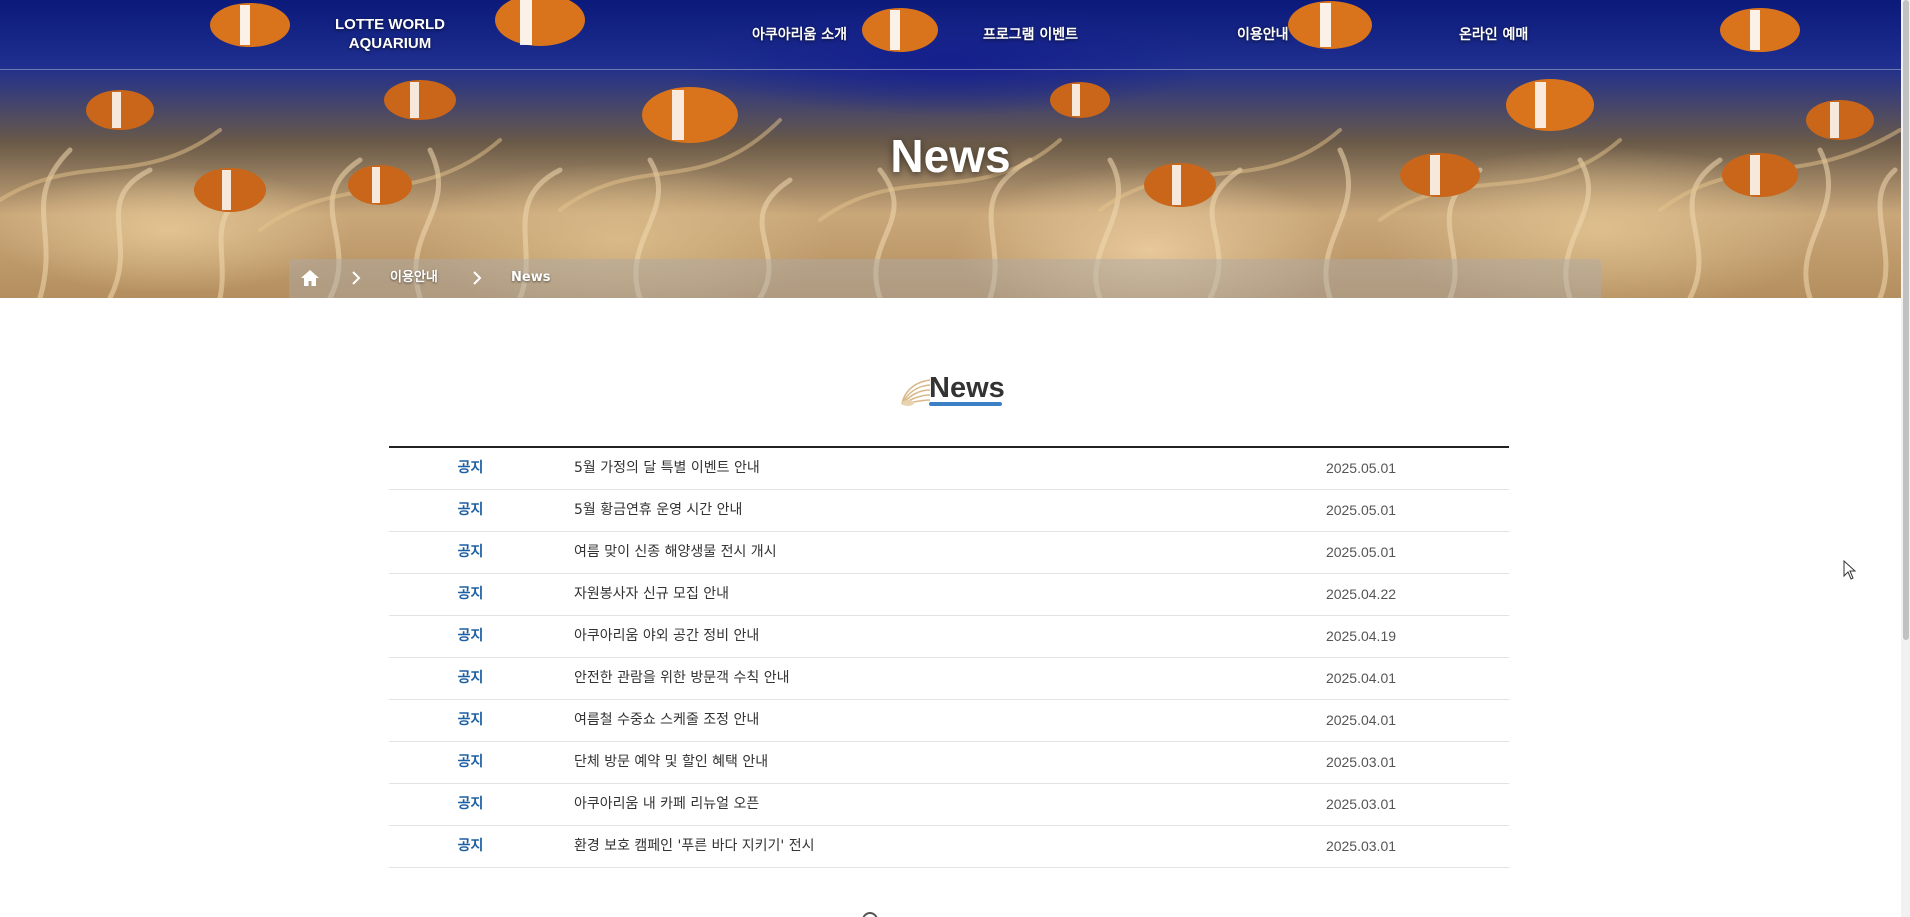 This screenshot has height=917, width=1910. I want to click on news-row: 공지 안전한 관람을 위한 방문객 수칙 안내 2025.04.01, so click(949, 679).